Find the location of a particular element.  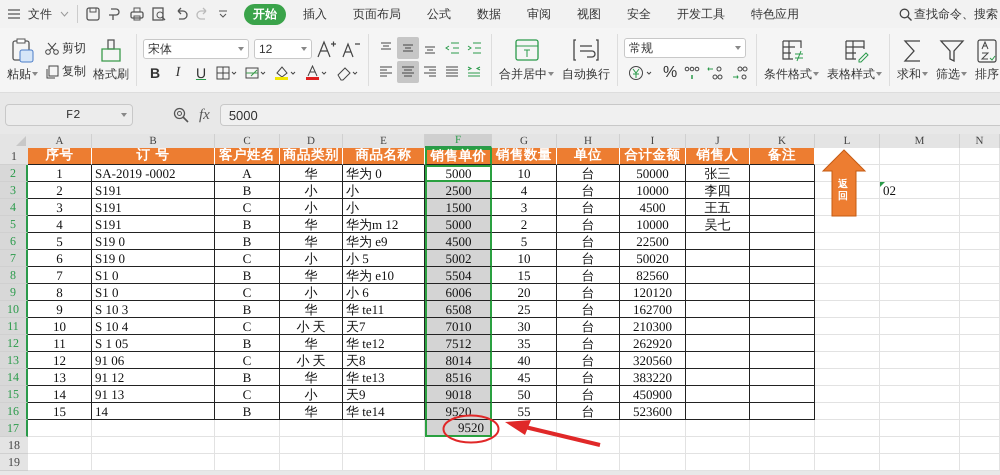

copy-icon is located at coordinates (52, 71).